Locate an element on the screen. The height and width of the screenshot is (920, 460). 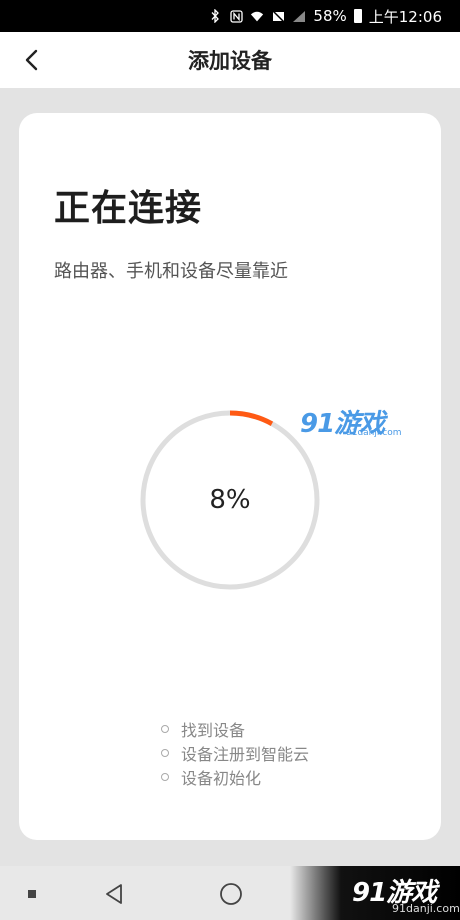
watermark-corner: 91游戏 91danji.com is located at coordinates (406, 893).